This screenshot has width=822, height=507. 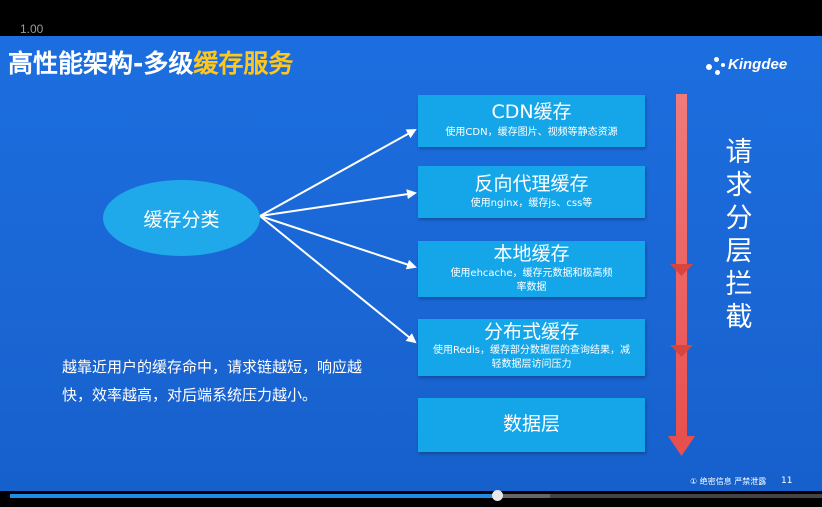 What do you see at coordinates (531, 132) in the screenshot?
I see `layer-desc: 使用CDN，缓存图片、视频等静态资源` at bounding box center [531, 132].